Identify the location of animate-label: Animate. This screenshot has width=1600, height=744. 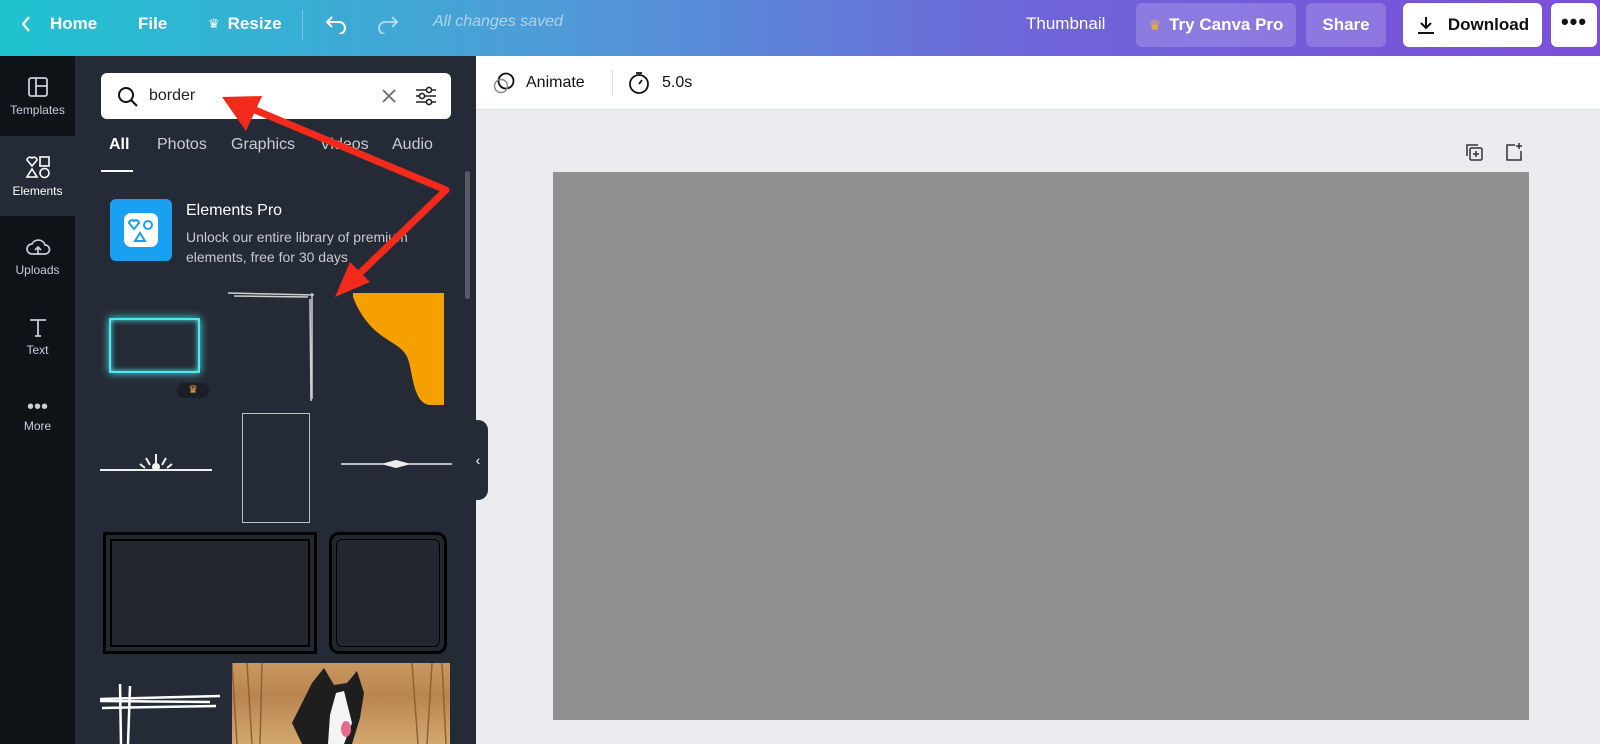
(555, 82).